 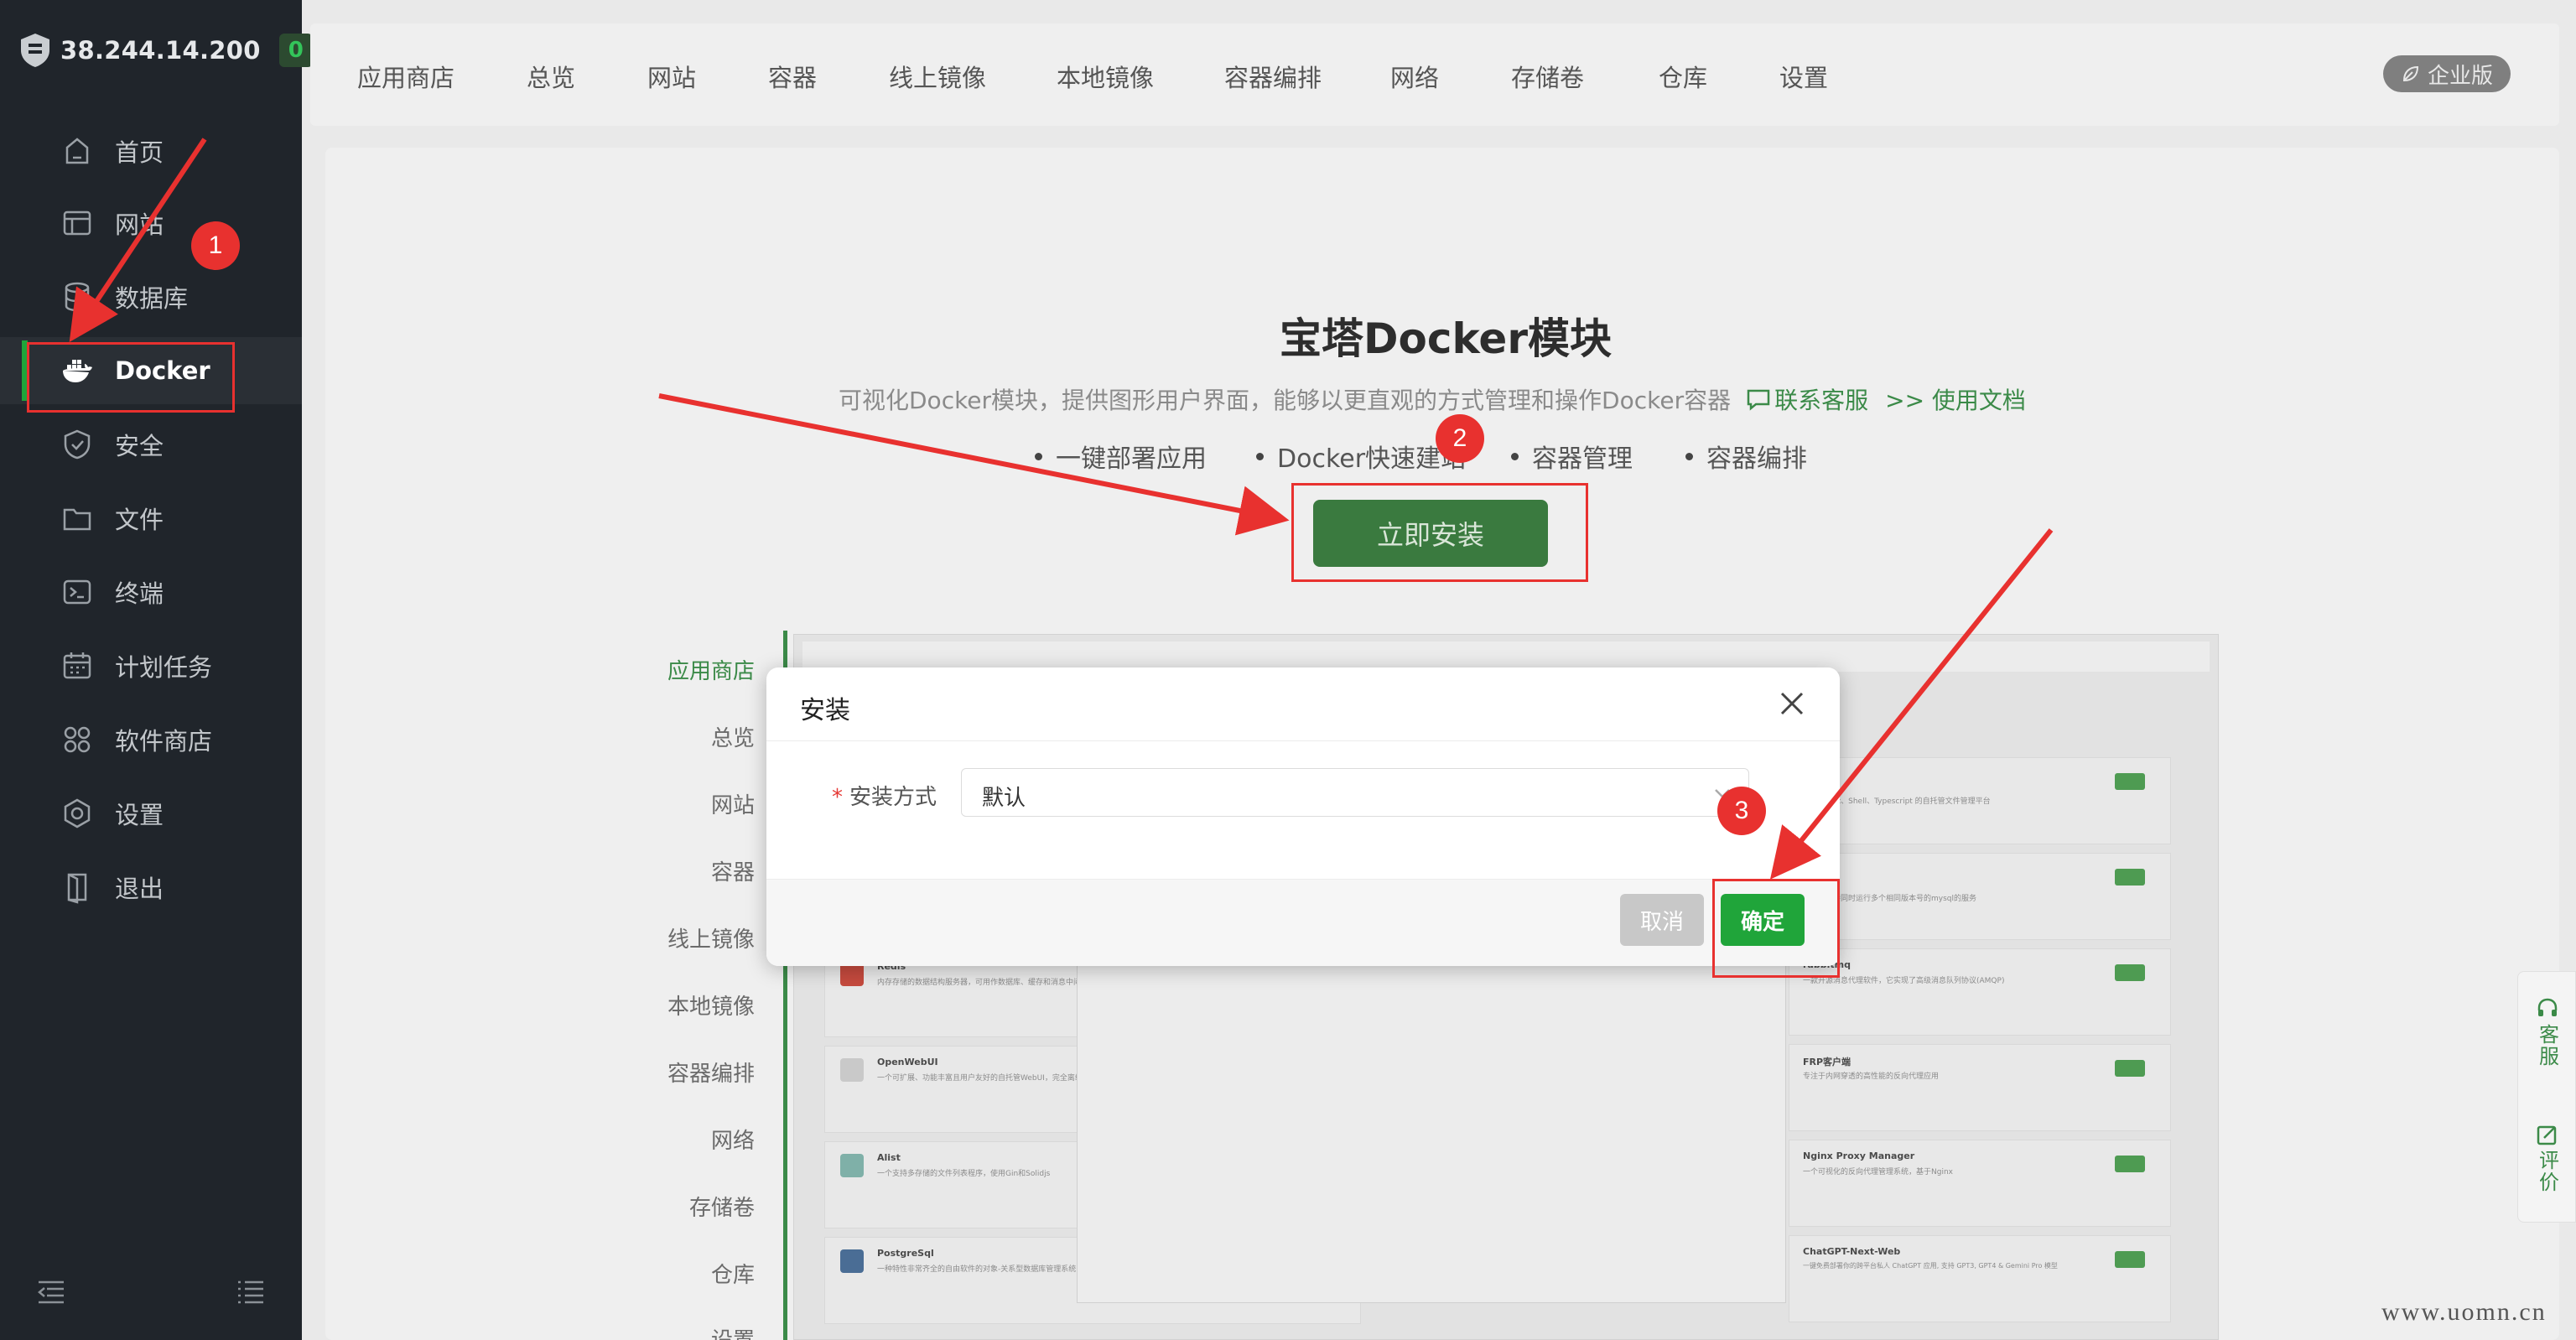 I want to click on annotation-number-3: 3, so click(x=1741, y=811).